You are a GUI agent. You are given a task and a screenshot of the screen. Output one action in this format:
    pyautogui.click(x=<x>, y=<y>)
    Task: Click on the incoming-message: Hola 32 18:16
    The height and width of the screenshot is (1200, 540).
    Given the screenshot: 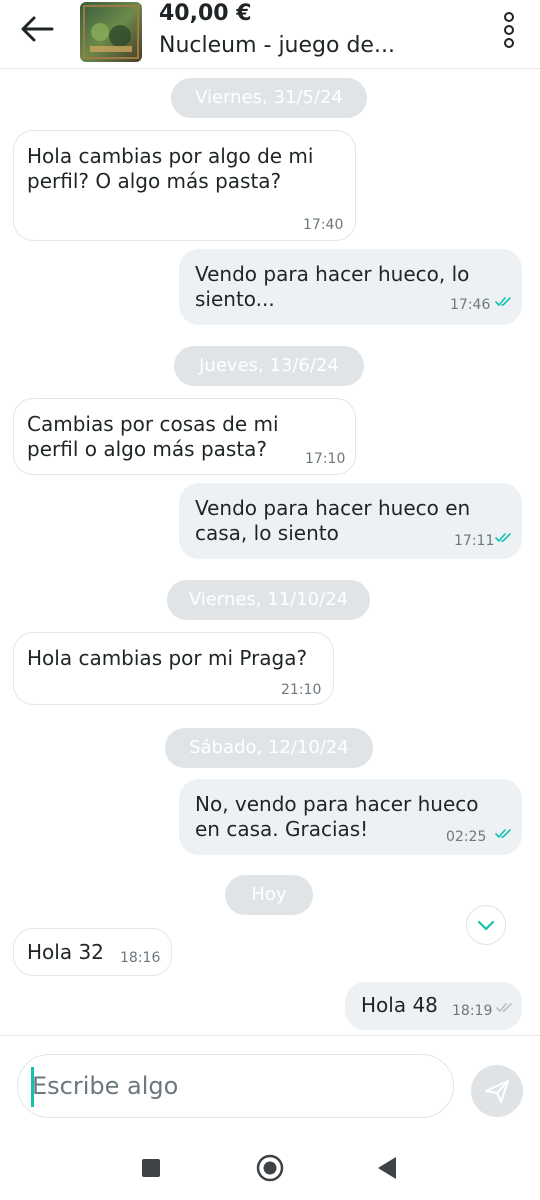 What is the action you would take?
    pyautogui.click(x=92, y=952)
    